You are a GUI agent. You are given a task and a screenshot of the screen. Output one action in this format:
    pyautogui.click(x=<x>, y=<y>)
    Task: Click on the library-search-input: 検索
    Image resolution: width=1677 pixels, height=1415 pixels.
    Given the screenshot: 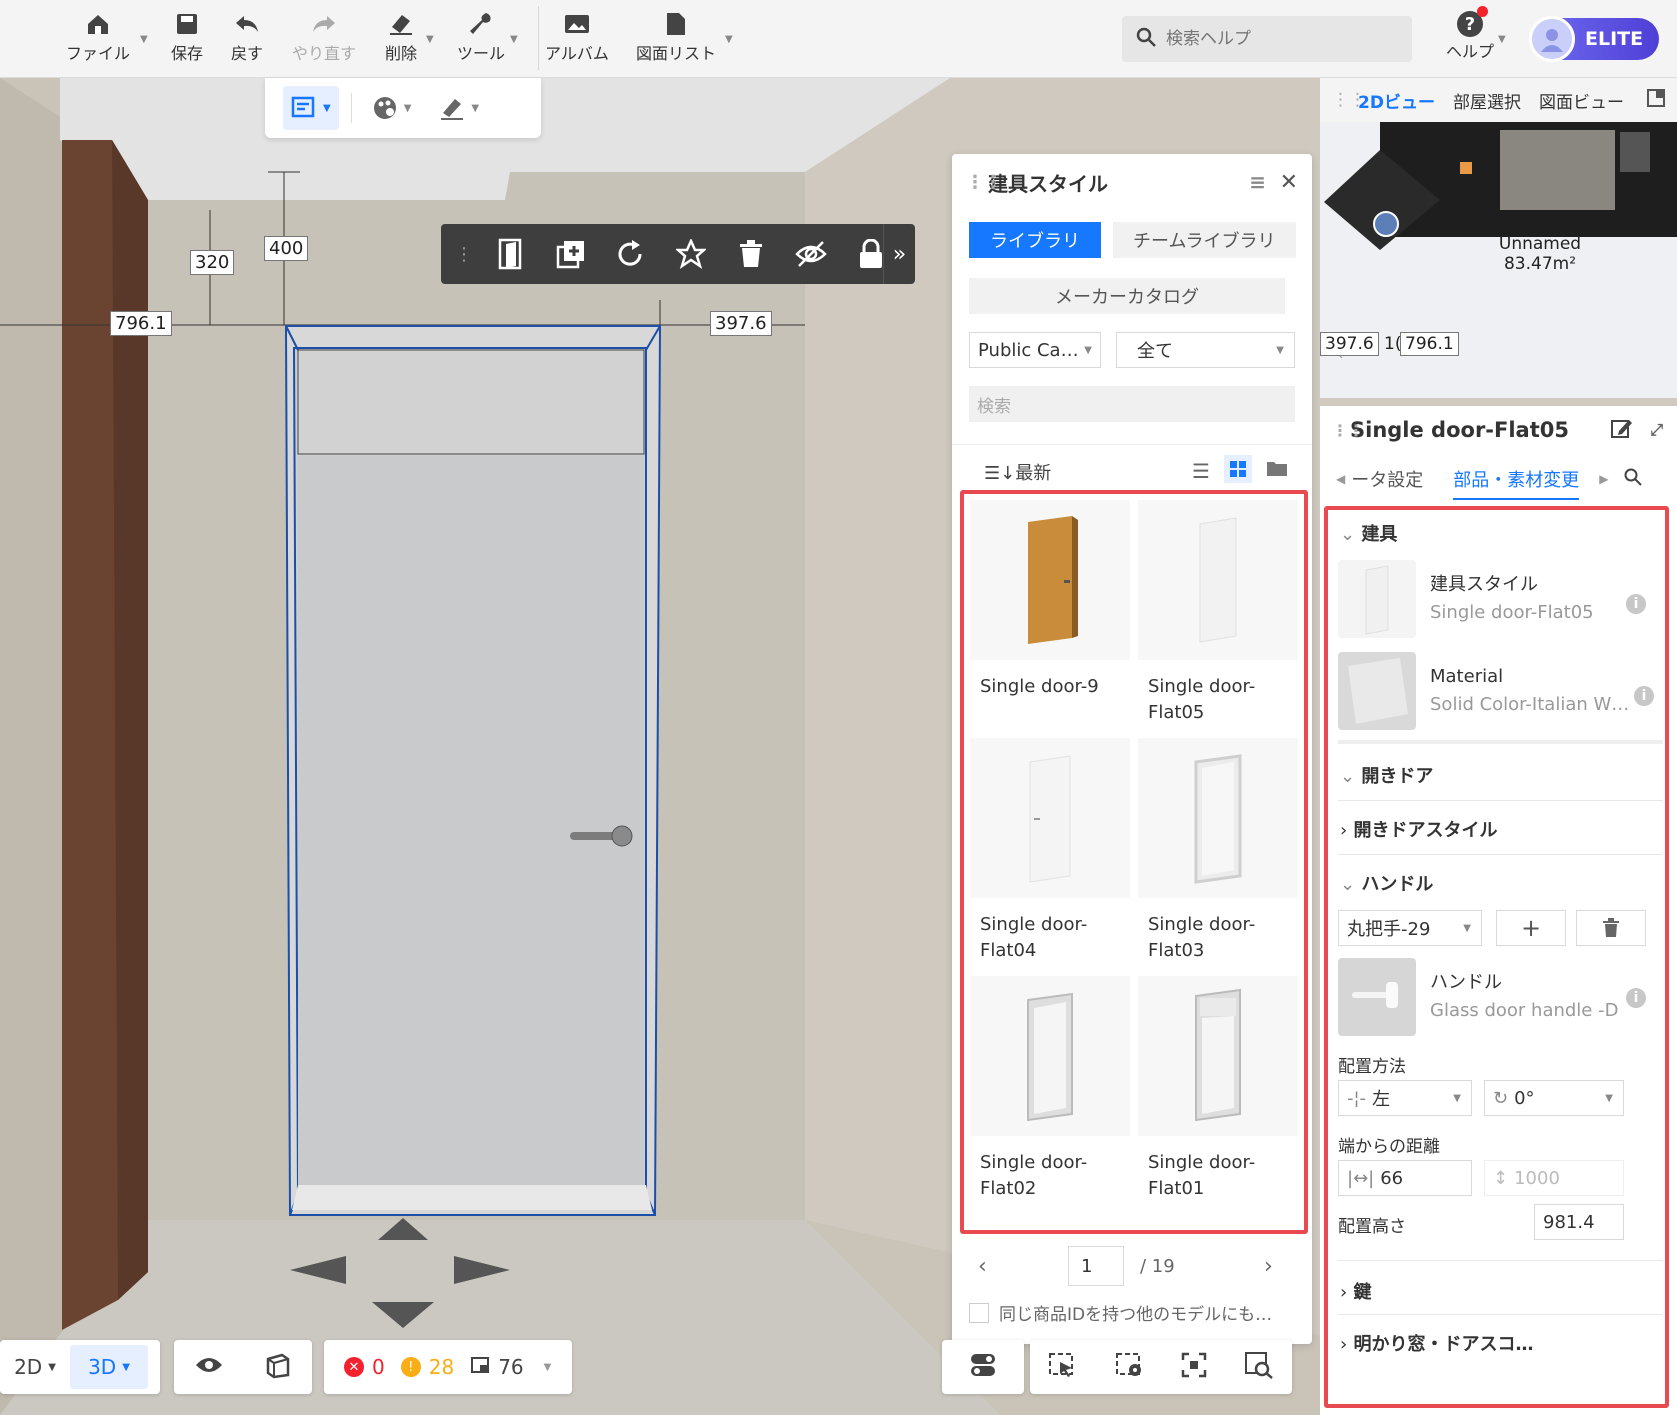 What is the action you would take?
    pyautogui.click(x=1132, y=404)
    